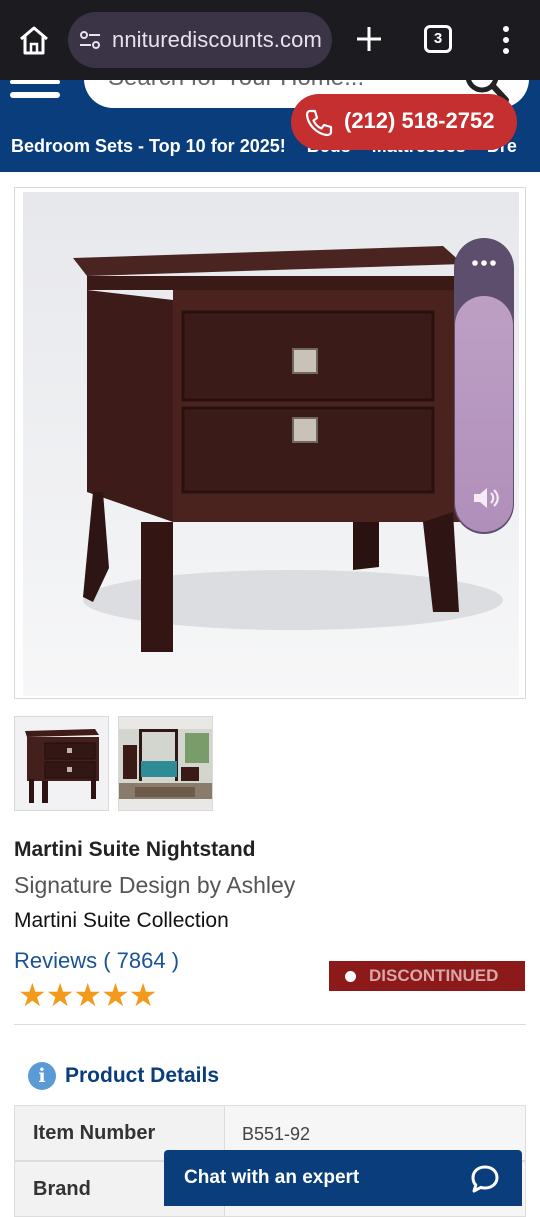  Describe the element at coordinates (272, 1177) in the screenshot. I see `chat-label: Chat with an expert` at that location.